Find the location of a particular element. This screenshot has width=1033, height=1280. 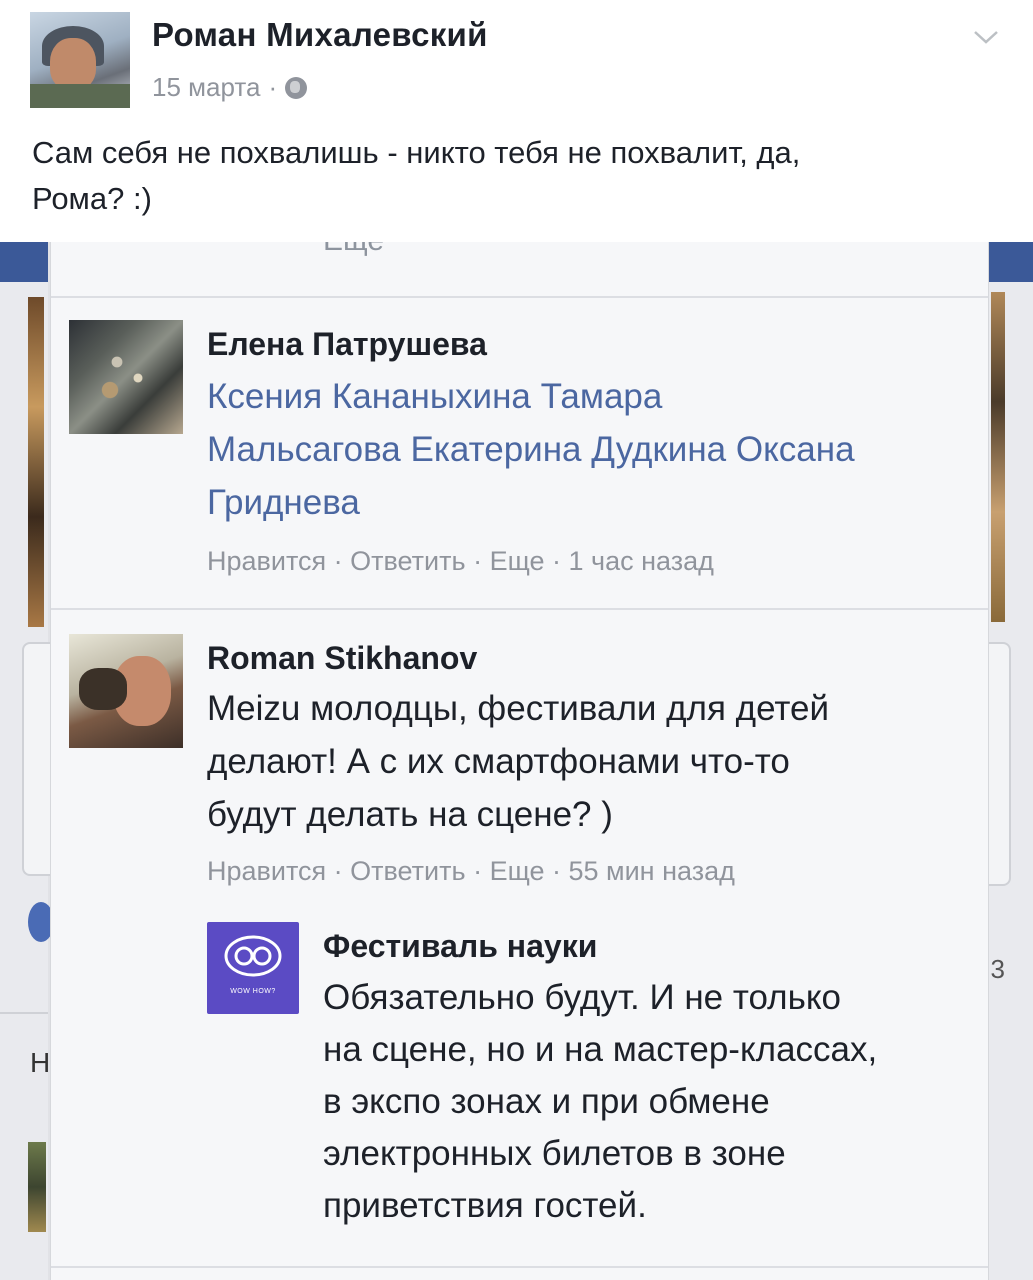

comment-text-line: делают! А с их смартфонами что-то is located at coordinates (498, 761).